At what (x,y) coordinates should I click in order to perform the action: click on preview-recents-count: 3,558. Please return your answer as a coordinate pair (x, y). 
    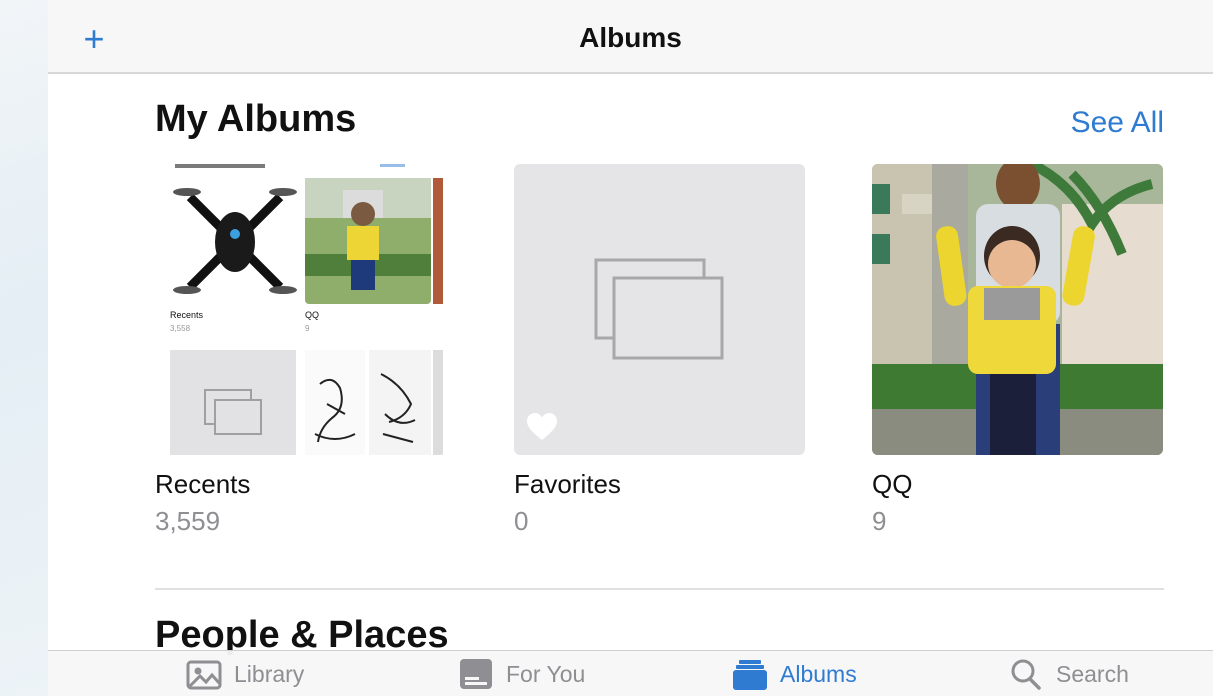
    Looking at the image, I should click on (180, 328).